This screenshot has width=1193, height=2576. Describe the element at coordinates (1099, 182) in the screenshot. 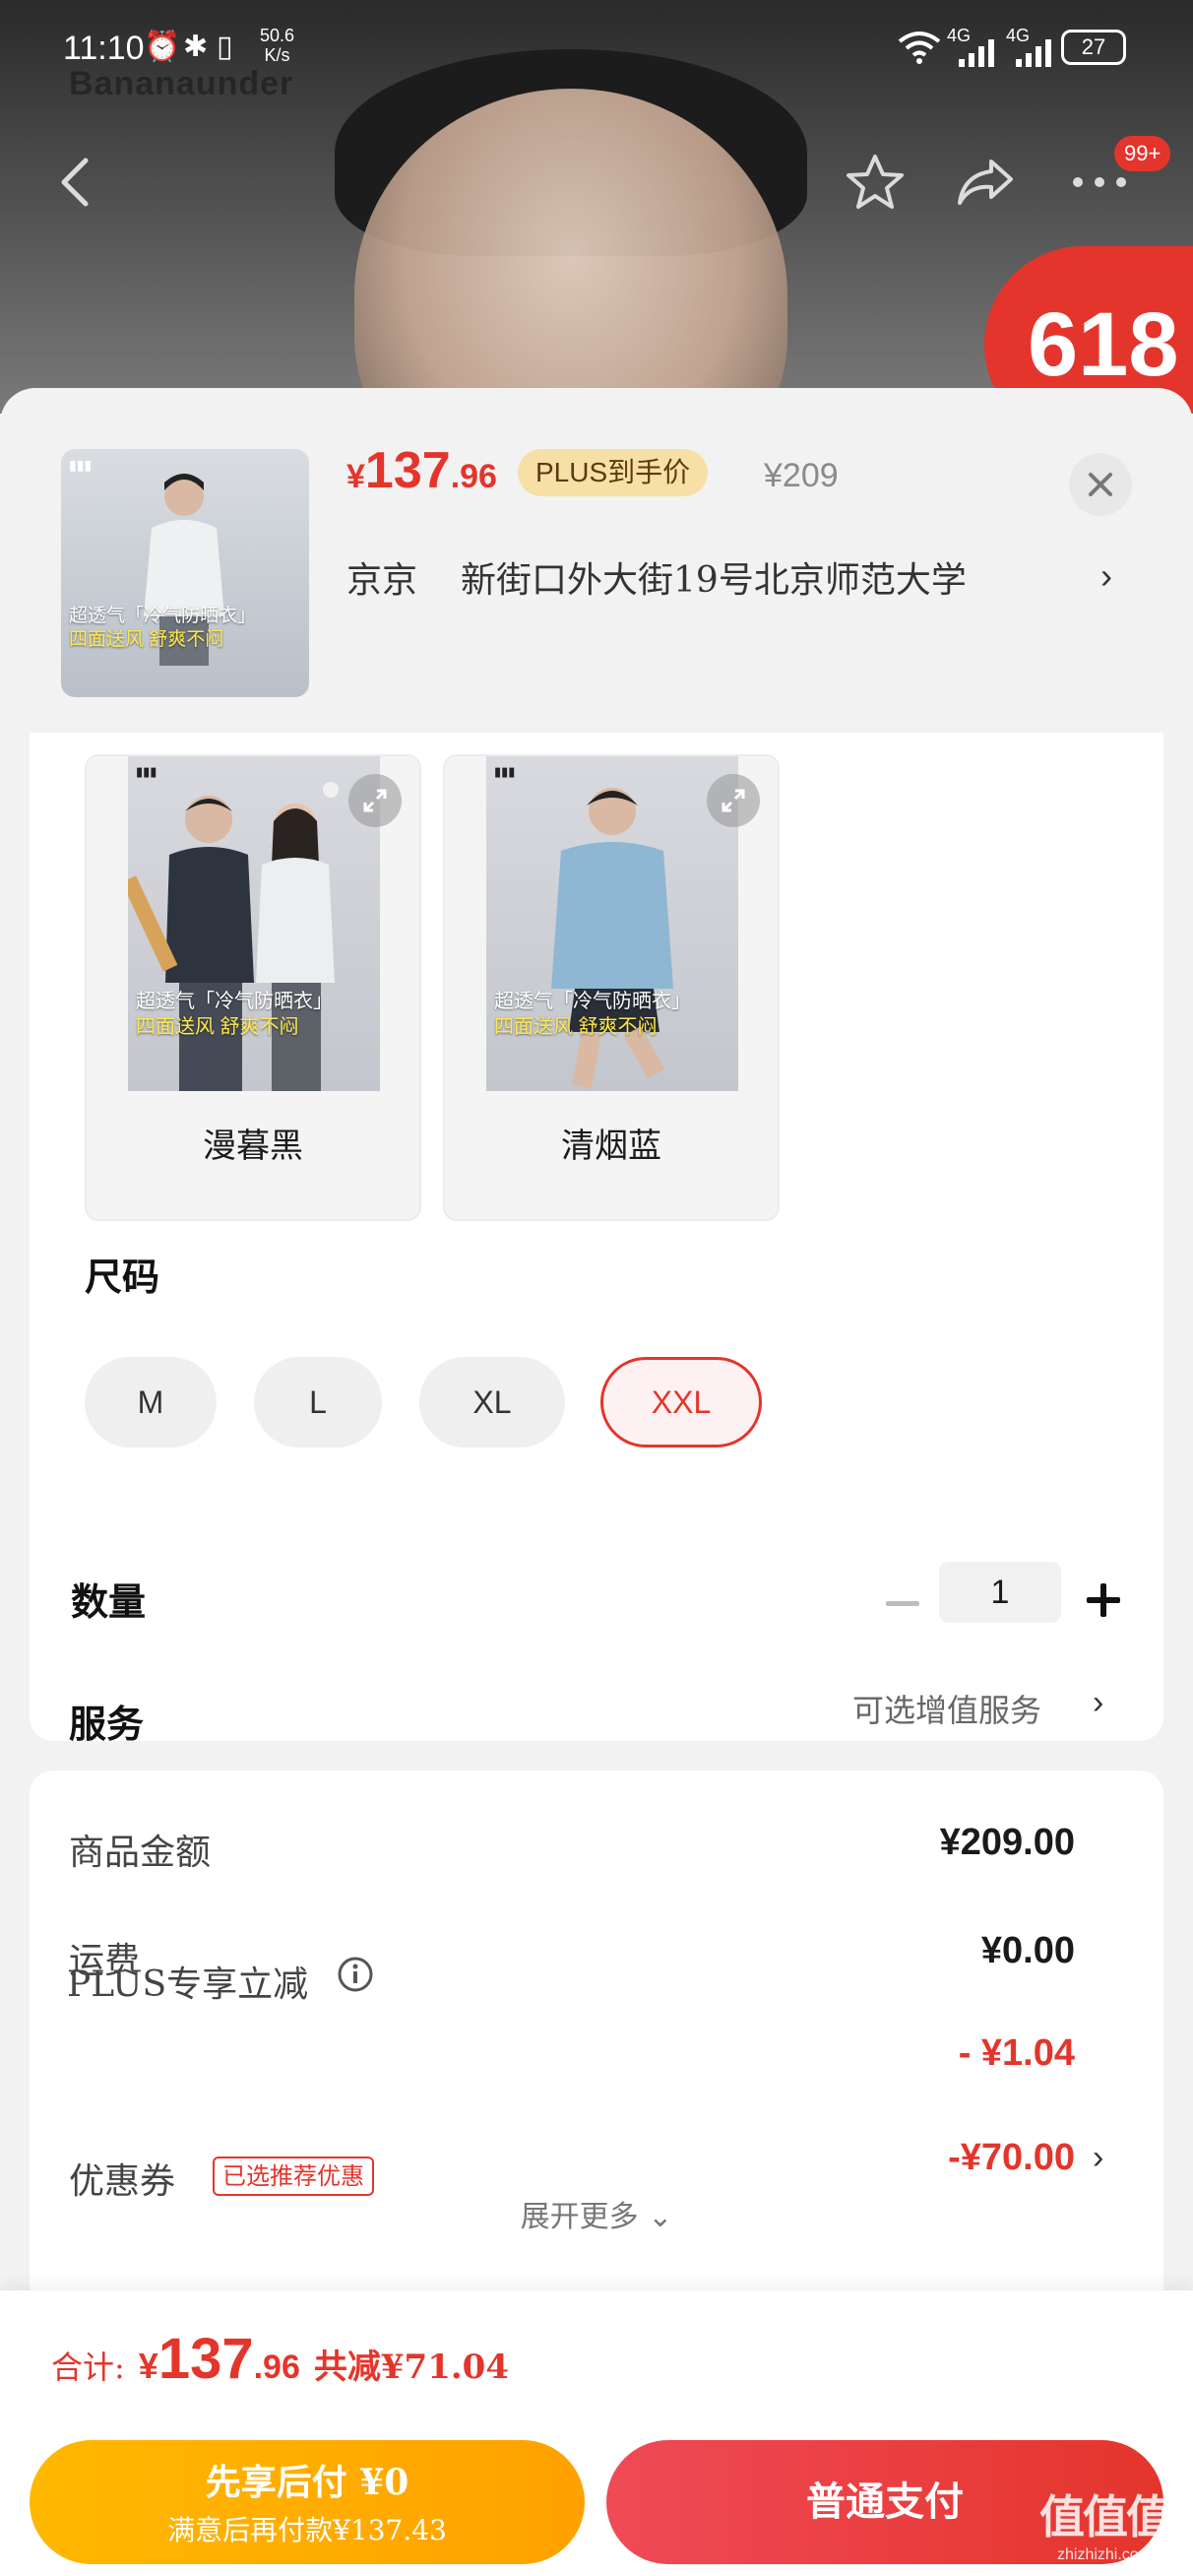

I see `more-icon` at that location.